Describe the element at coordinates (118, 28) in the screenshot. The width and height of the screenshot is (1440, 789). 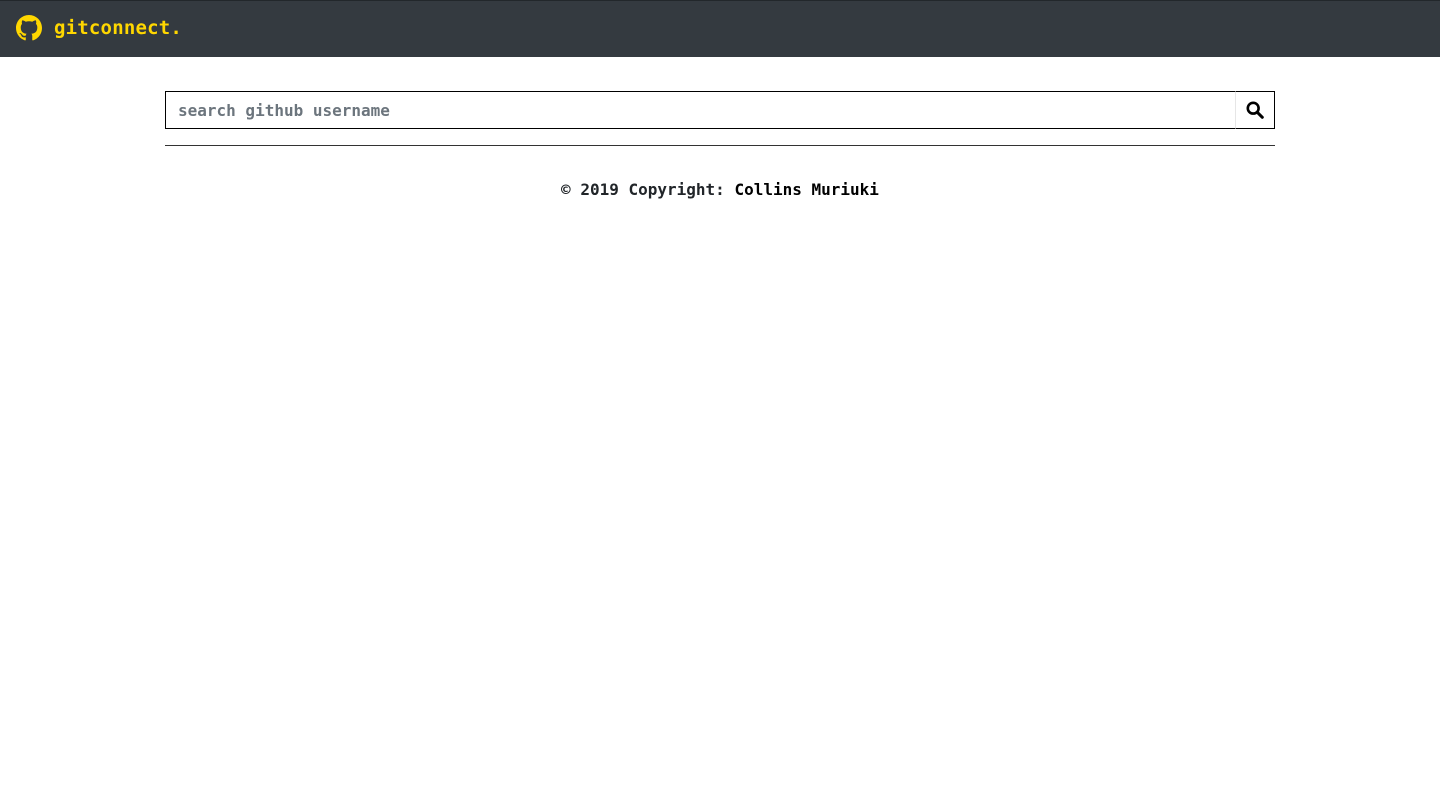
I see `brand-name: gitconnect.` at that location.